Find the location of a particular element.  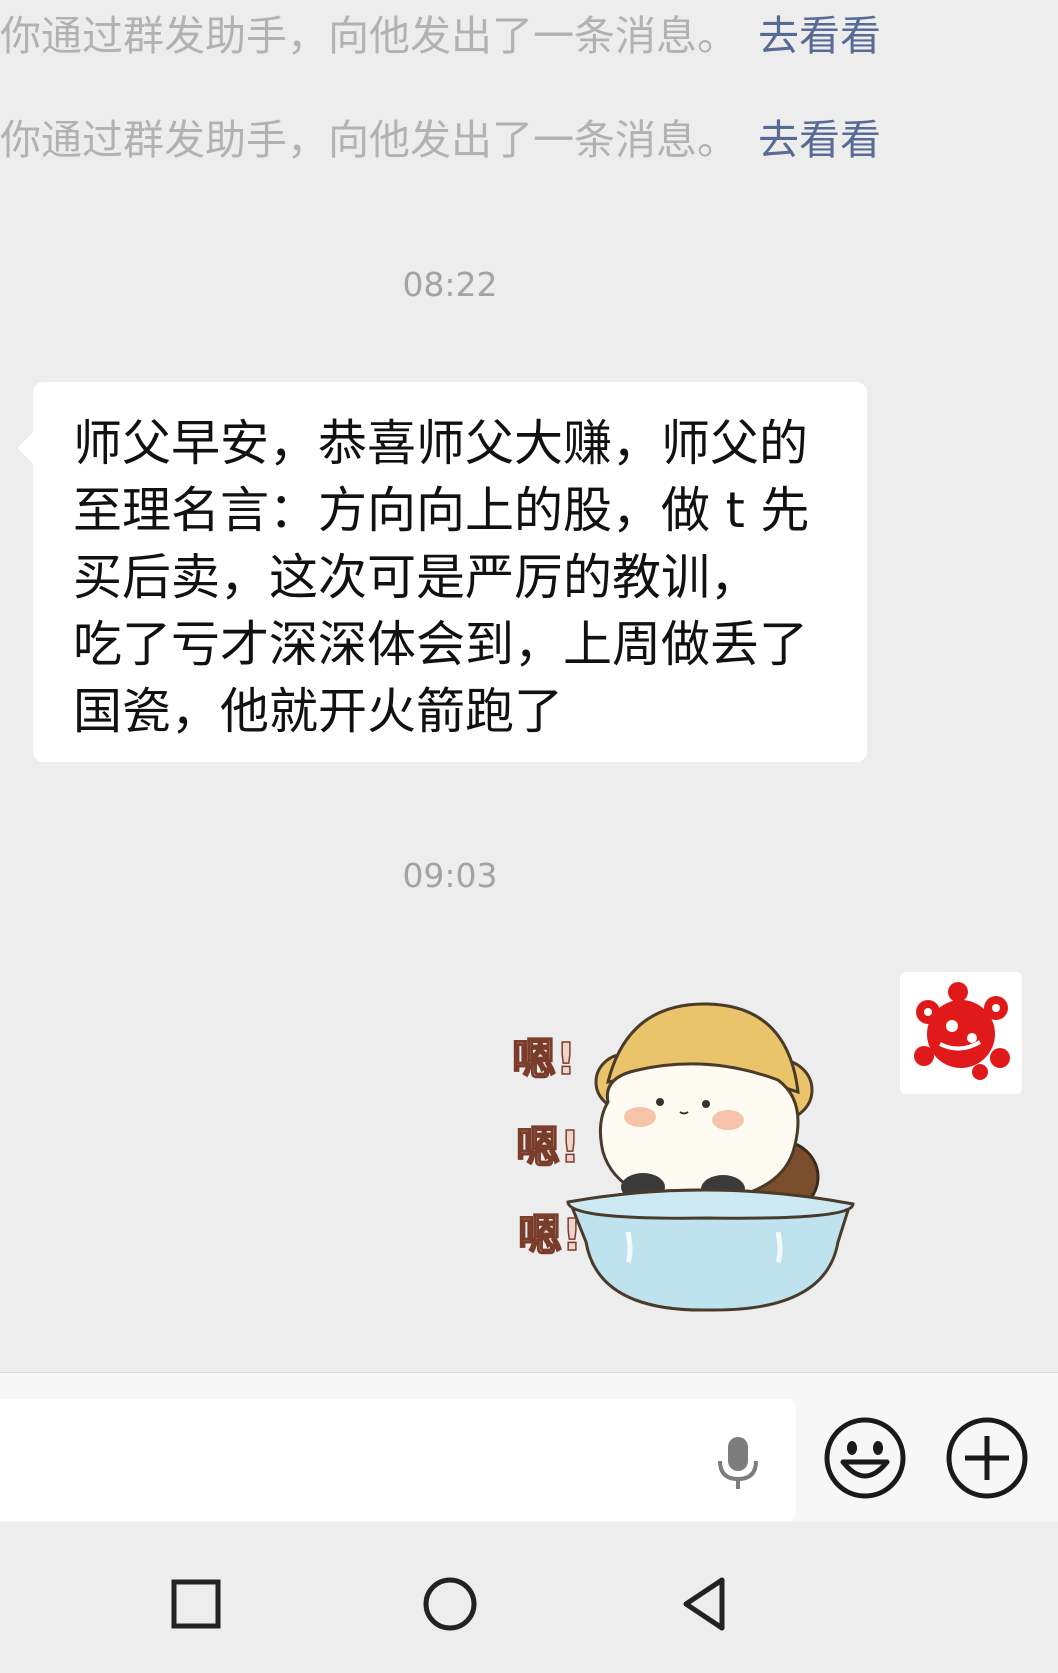

input-bar is located at coordinates (529, 1447).